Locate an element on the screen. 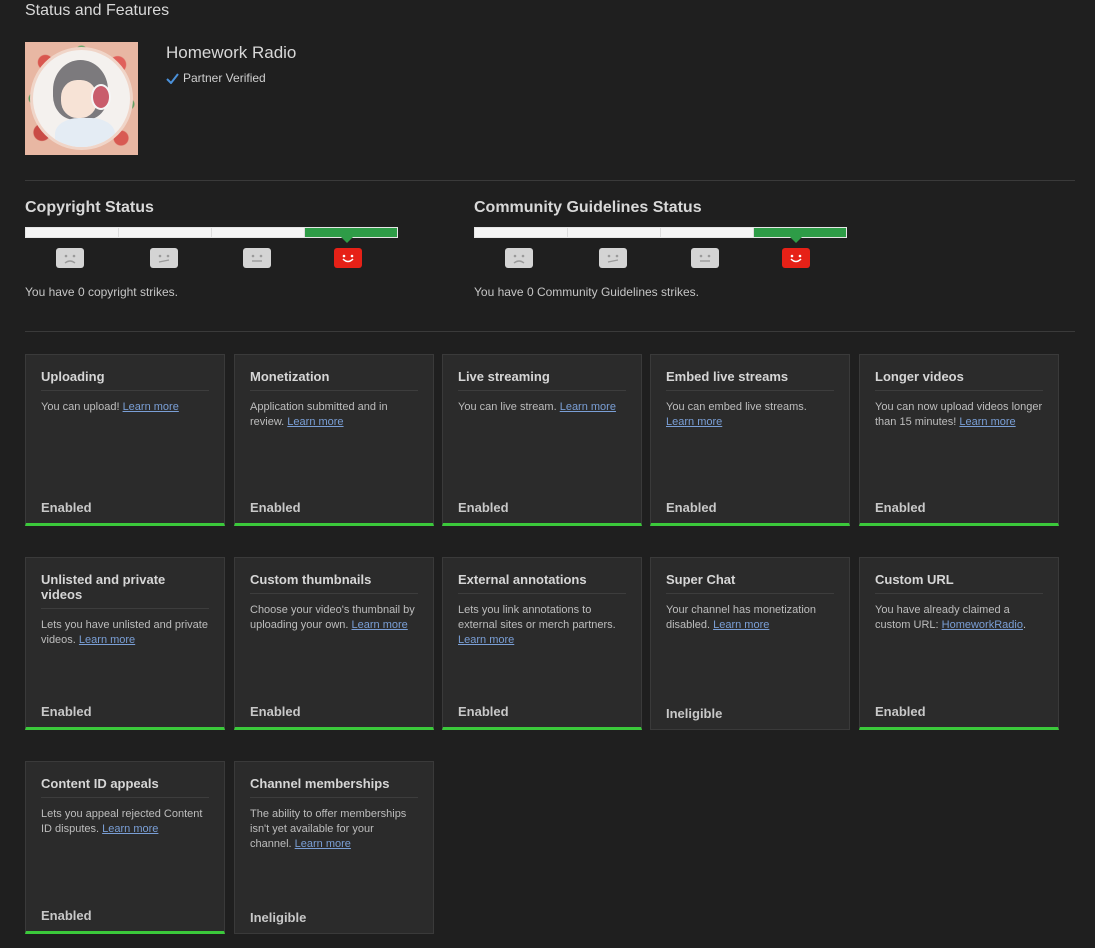  feature-card-title: Embed live streams is located at coordinates (750, 380).